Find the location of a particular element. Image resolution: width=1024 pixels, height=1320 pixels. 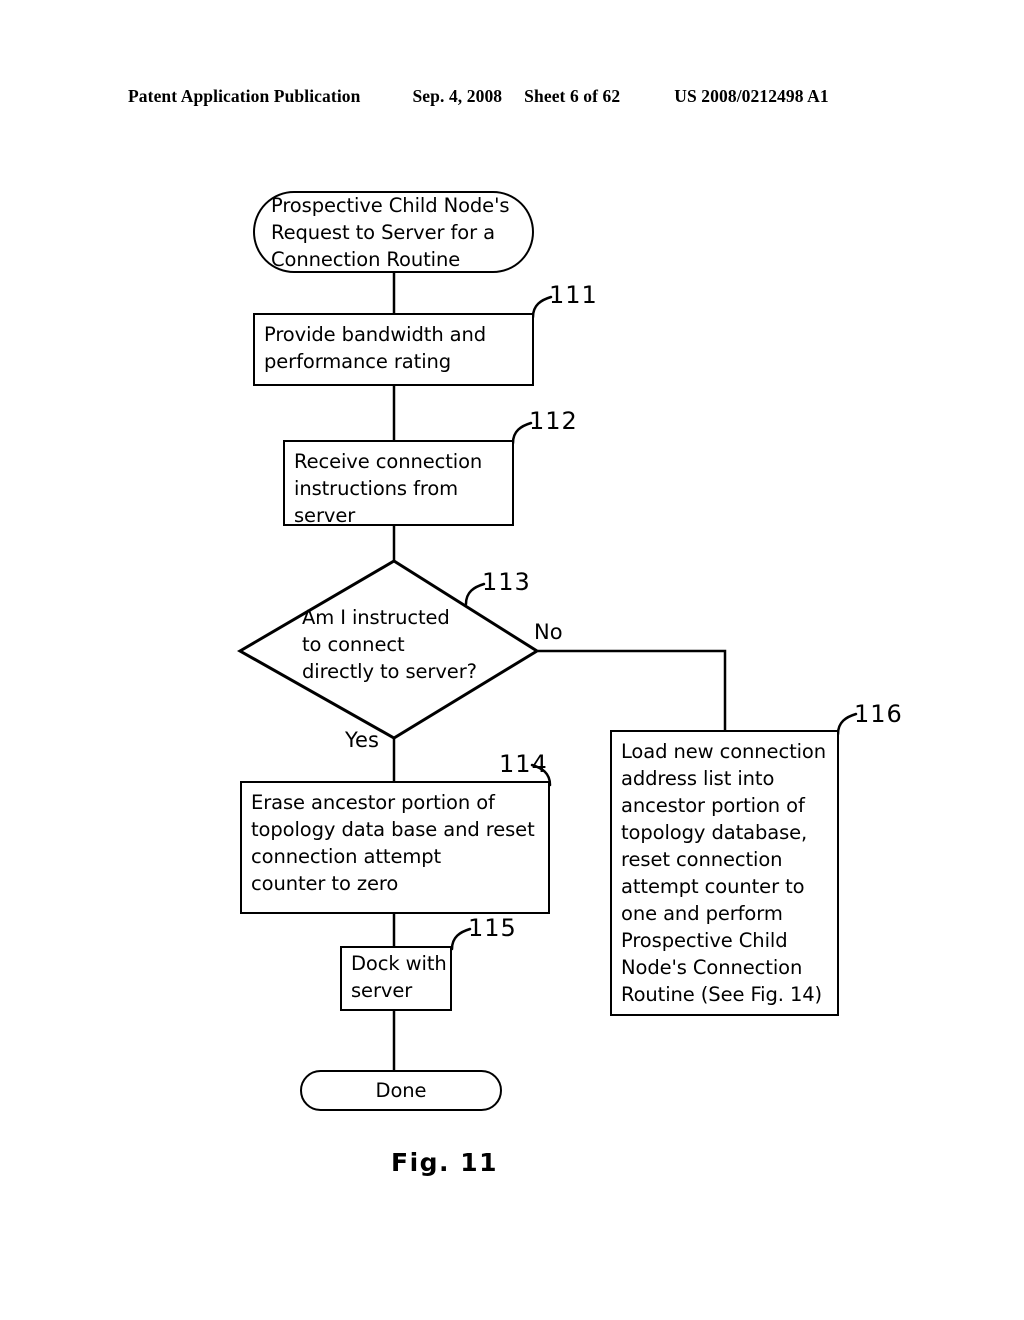

reference-numeral-114: 114 is located at coordinates (523, 764).